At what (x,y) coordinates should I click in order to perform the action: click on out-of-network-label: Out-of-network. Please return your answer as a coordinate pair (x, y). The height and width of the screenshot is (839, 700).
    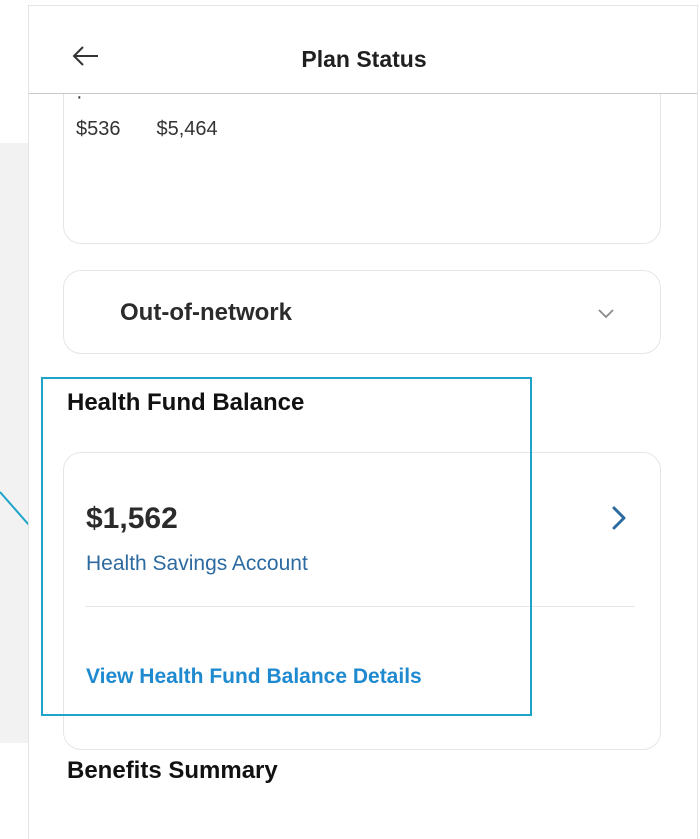
    Looking at the image, I should click on (206, 312).